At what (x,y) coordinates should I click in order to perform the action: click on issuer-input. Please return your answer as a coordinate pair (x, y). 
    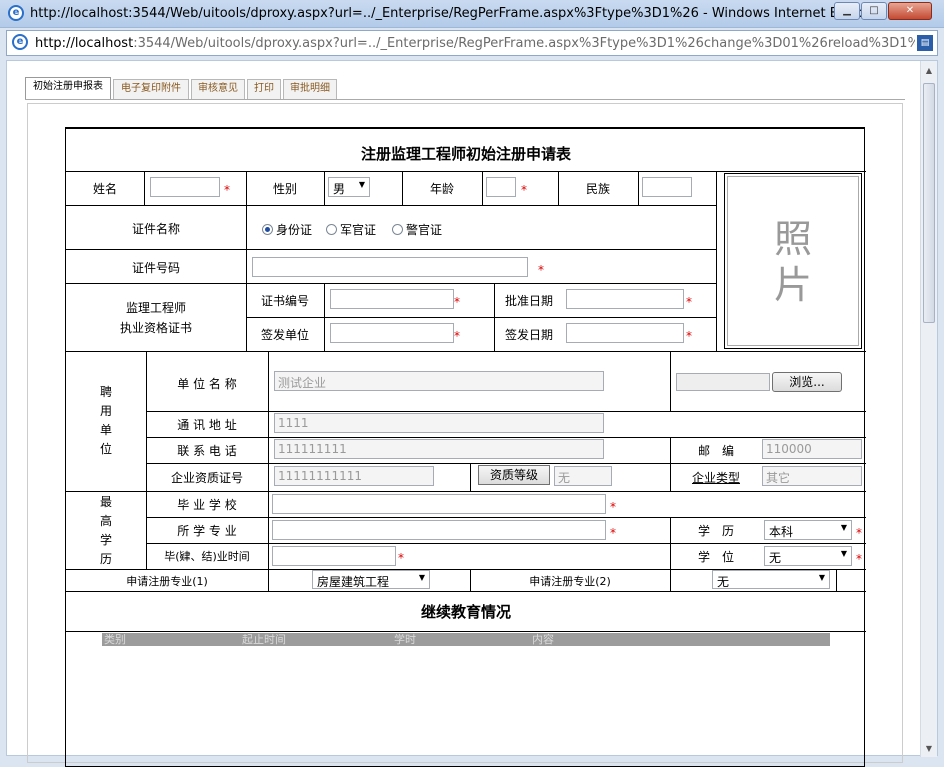
    Looking at the image, I should click on (392, 333).